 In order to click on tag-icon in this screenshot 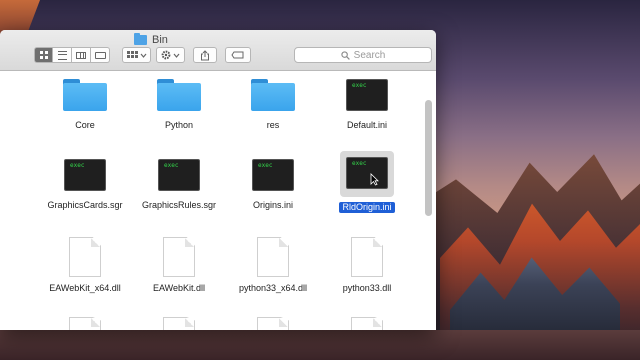, I will do `click(237, 55)`.